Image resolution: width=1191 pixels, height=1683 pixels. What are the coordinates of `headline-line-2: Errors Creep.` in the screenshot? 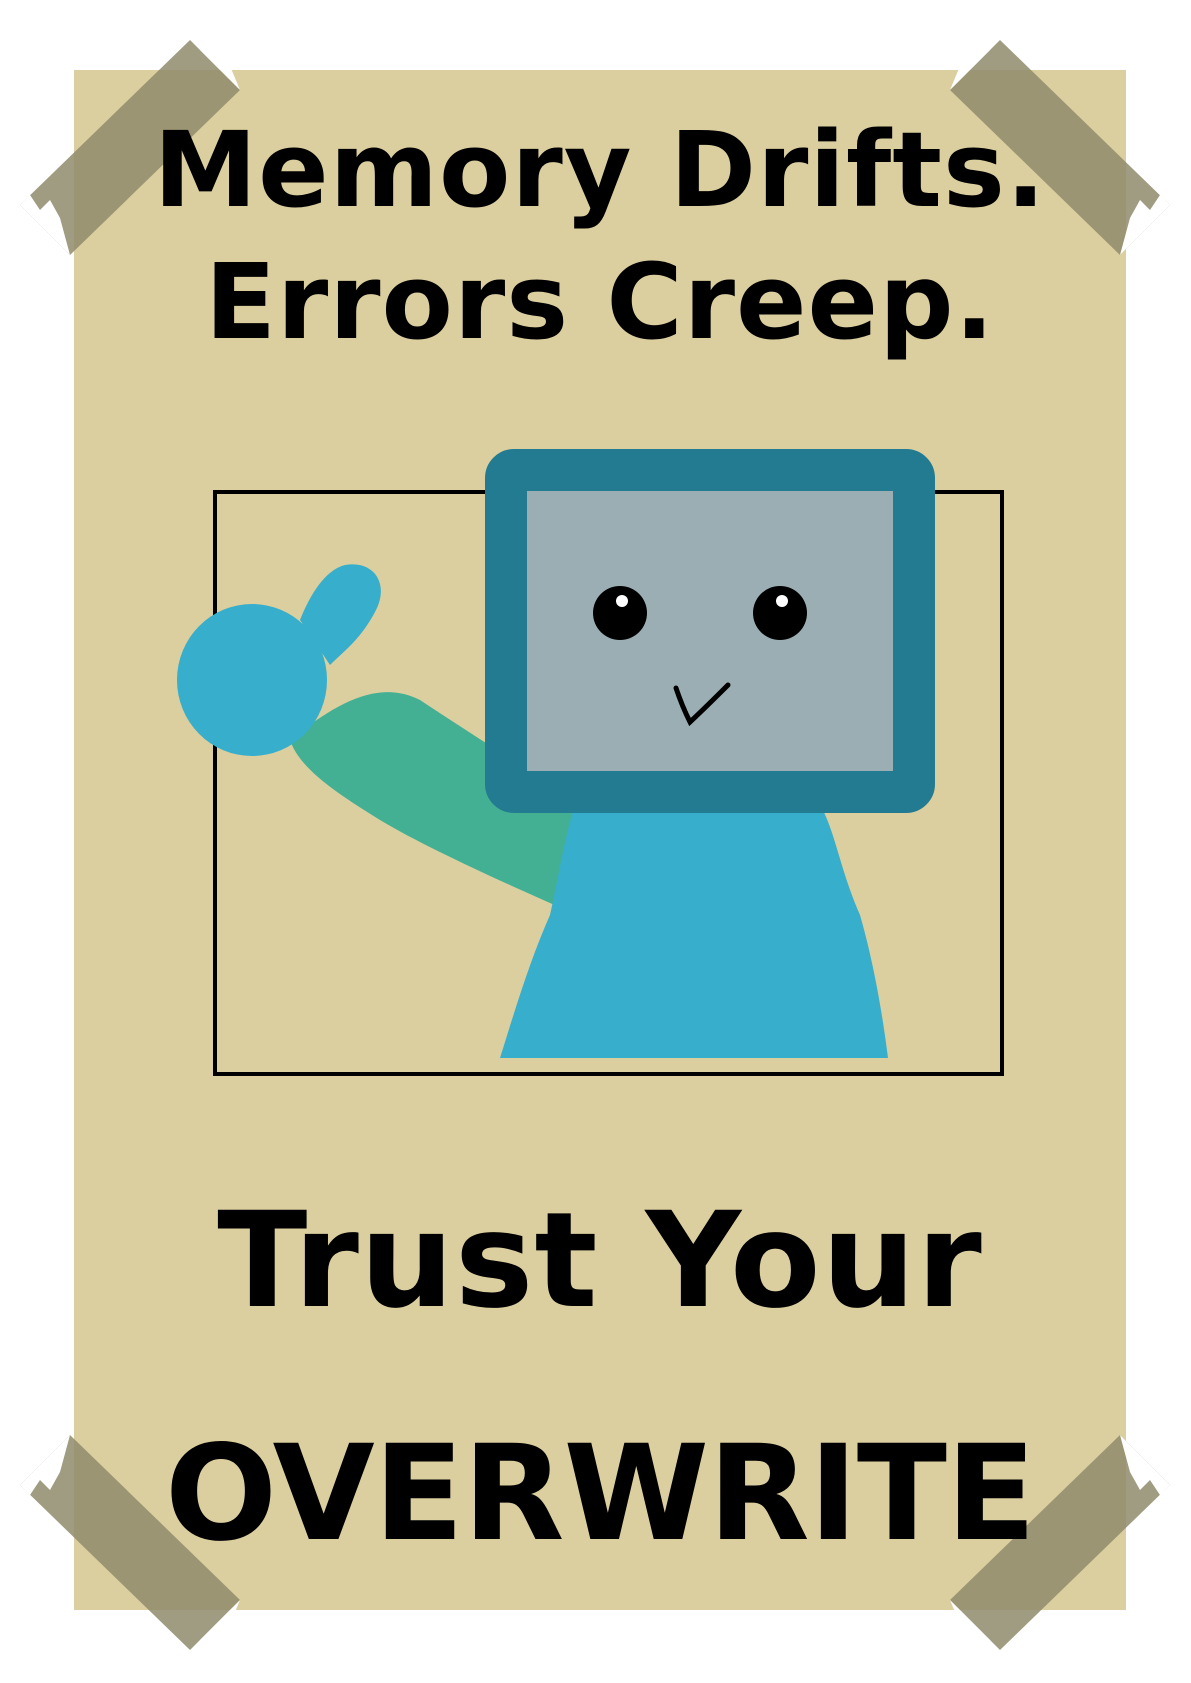 It's located at (600, 302).